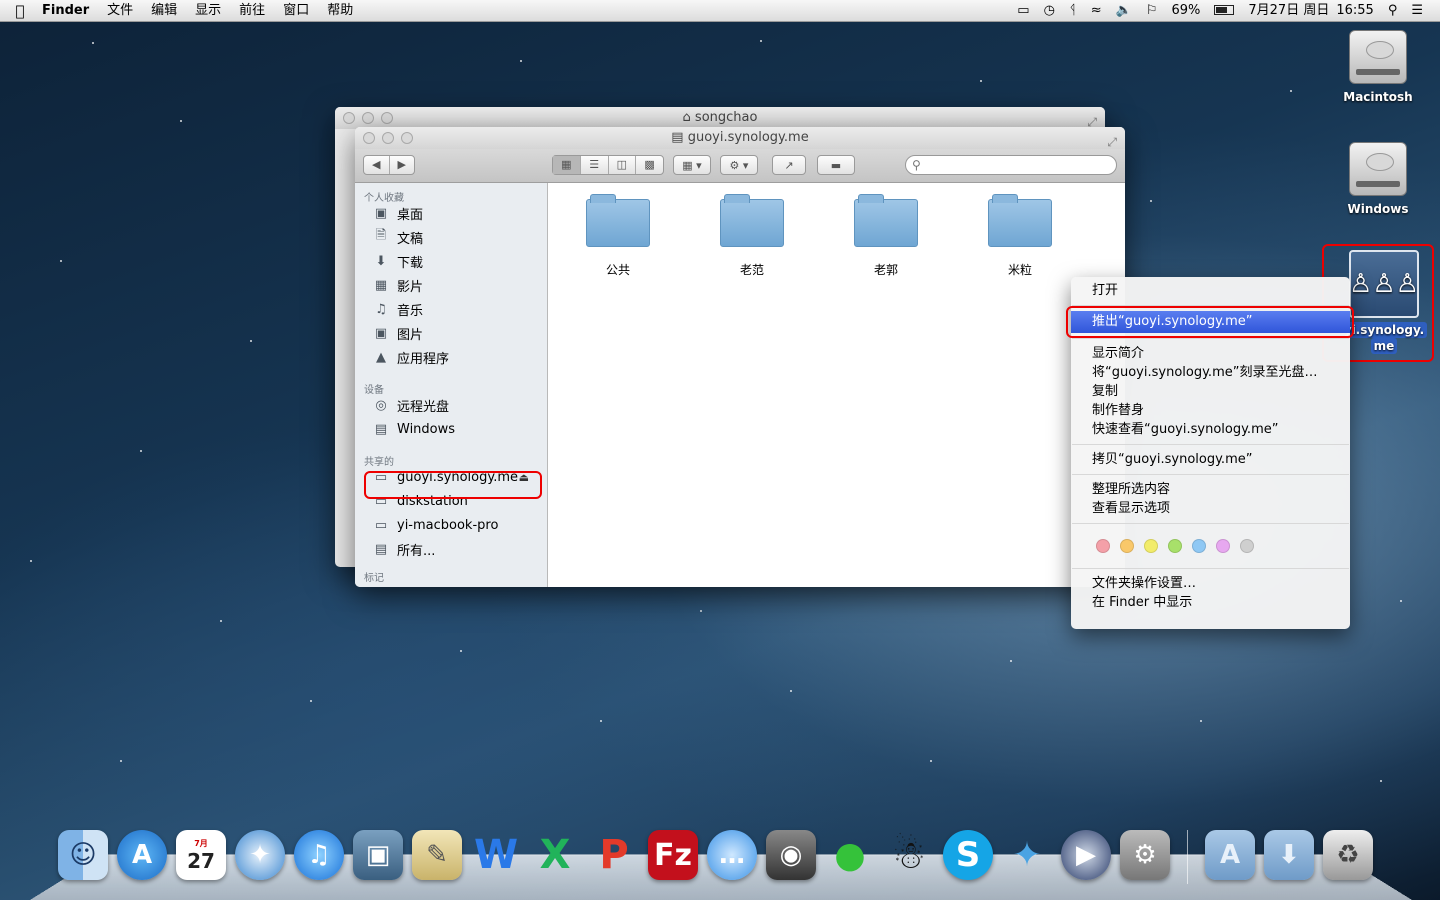 The height and width of the screenshot is (900, 1440). I want to click on tag-green-dot, so click(1175, 546).